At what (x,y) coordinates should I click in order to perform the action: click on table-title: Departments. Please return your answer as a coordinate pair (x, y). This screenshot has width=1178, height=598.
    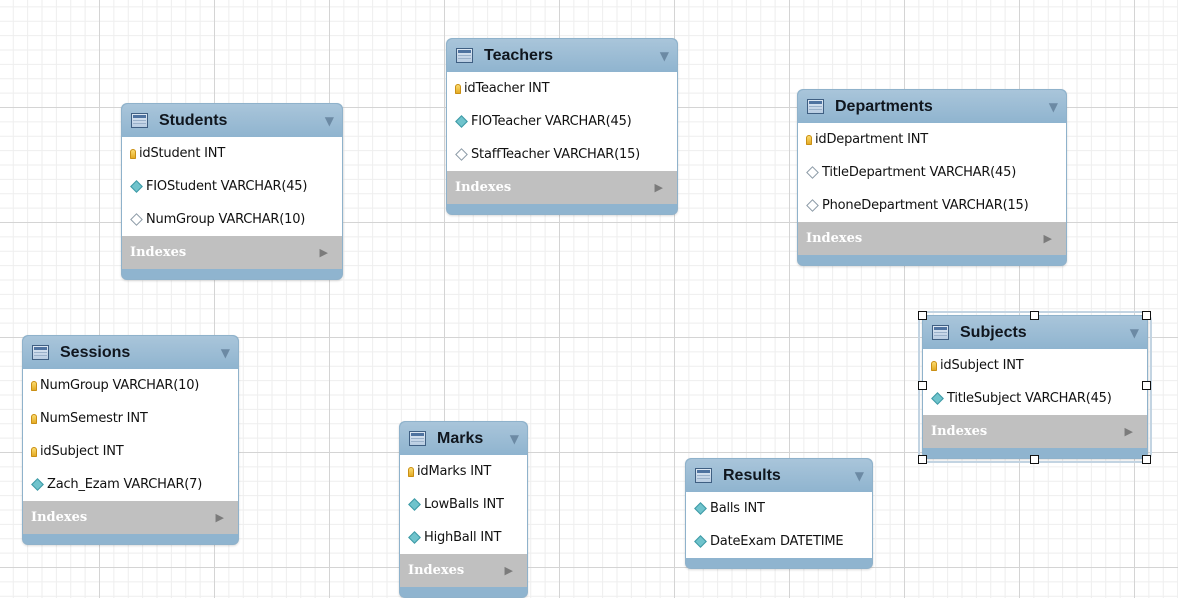
    Looking at the image, I should click on (884, 106).